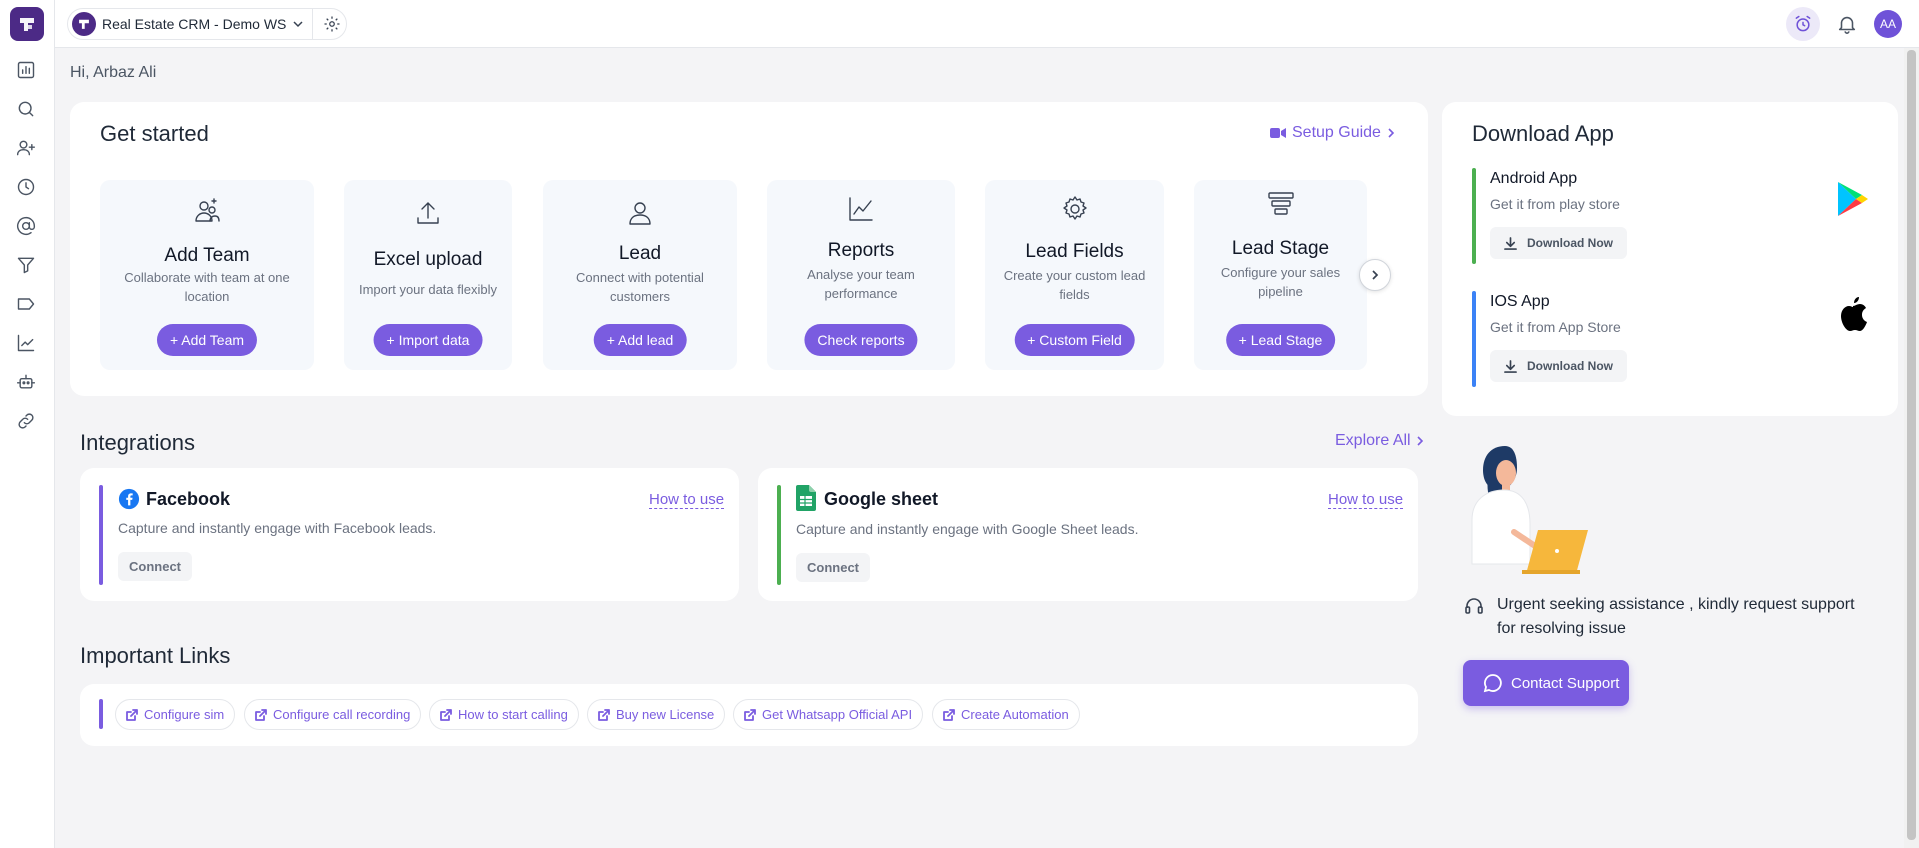 The width and height of the screenshot is (1919, 848). Describe the element at coordinates (194, 24) in the screenshot. I see `workspace-name: Real Estate CRM - Demo WS` at that location.